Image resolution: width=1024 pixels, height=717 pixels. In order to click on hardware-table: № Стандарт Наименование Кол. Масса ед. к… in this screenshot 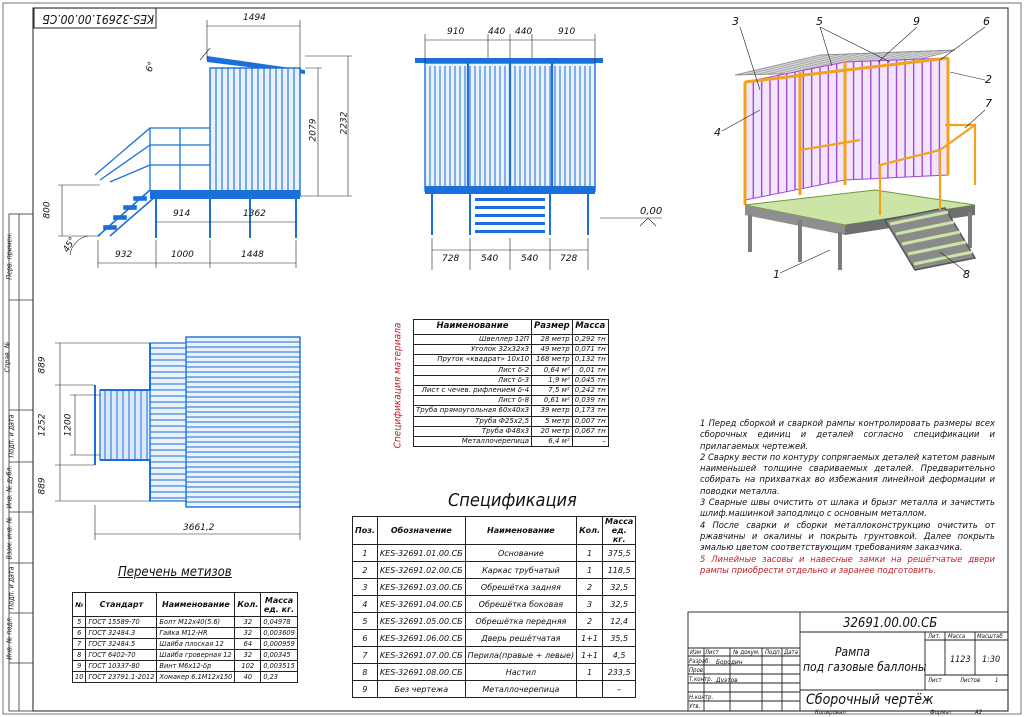, I will do `click(184, 637)`.